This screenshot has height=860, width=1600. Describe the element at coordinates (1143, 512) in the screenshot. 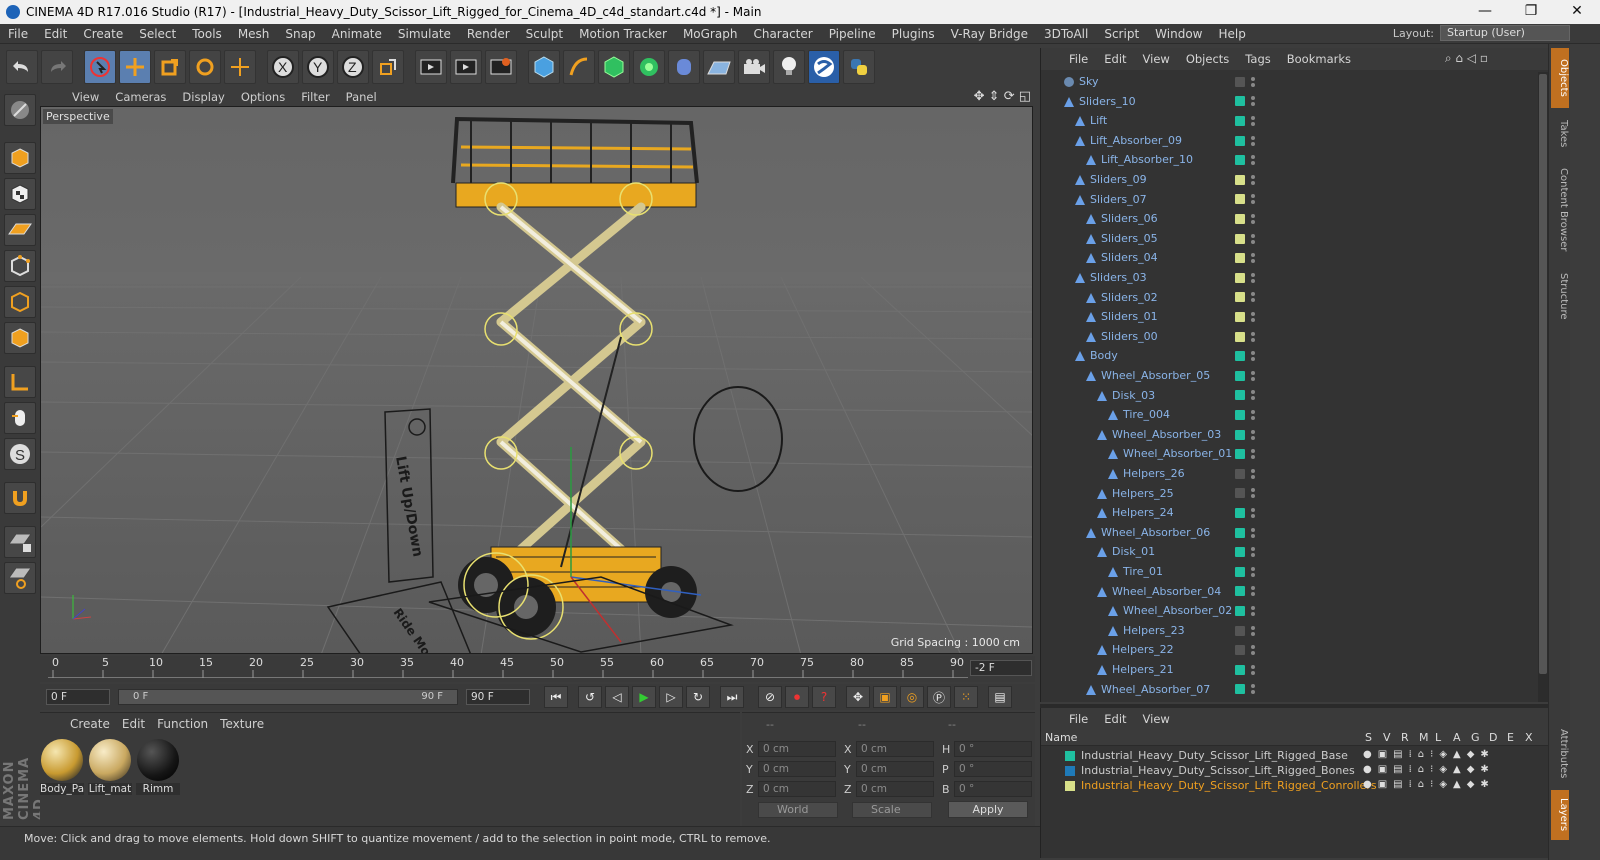

I see `object-name: Helpers_24` at that location.